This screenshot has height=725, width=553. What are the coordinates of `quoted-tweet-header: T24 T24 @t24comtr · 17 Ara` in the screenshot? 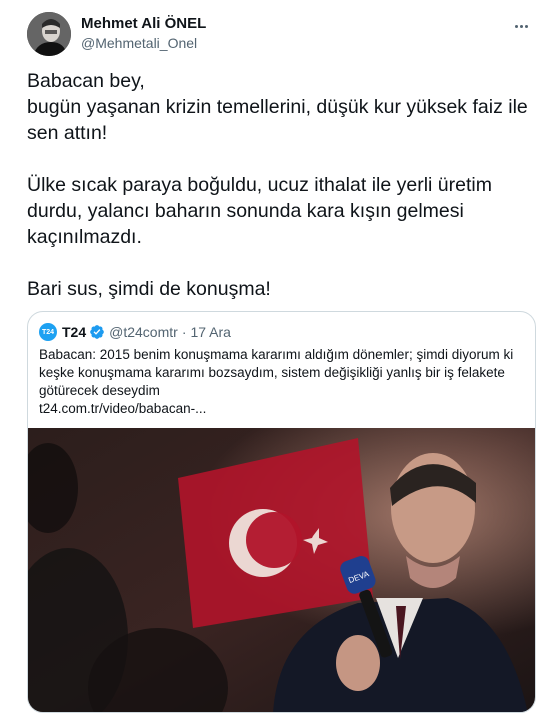 It's located at (135, 332).